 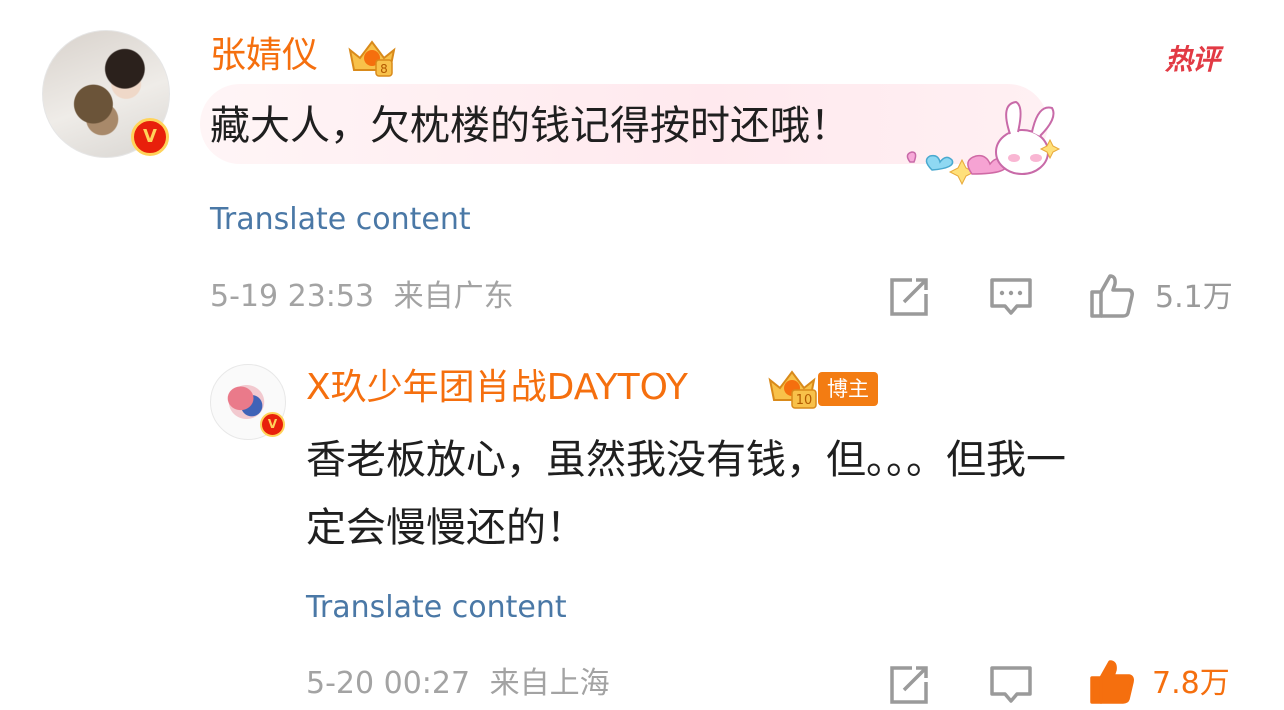 I want to click on like-count: 7.8万, so click(x=1191, y=683).